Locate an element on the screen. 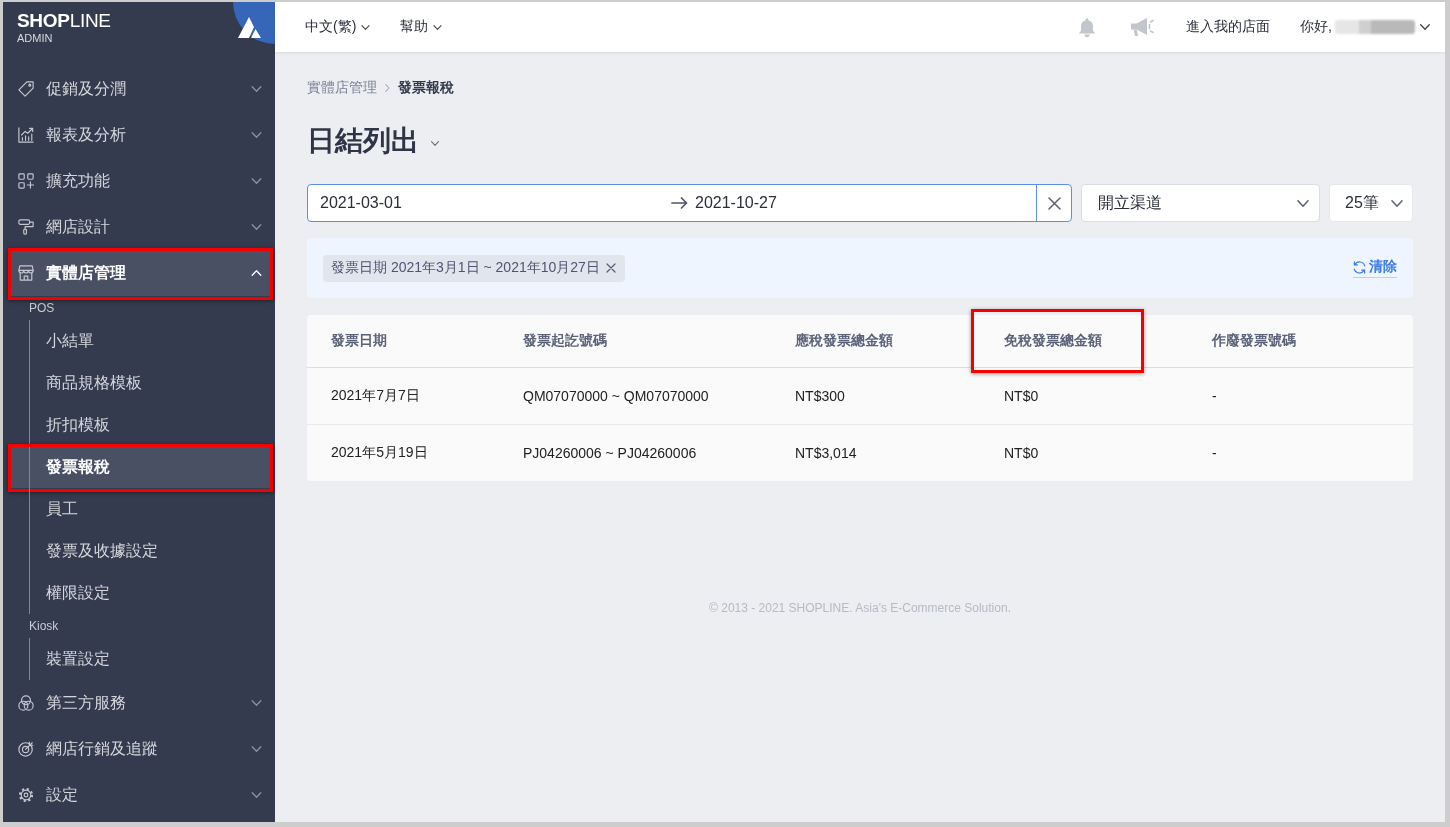 Image resolution: width=1450 pixels, height=827 pixels. grid-plus-icon is located at coordinates (26, 181).